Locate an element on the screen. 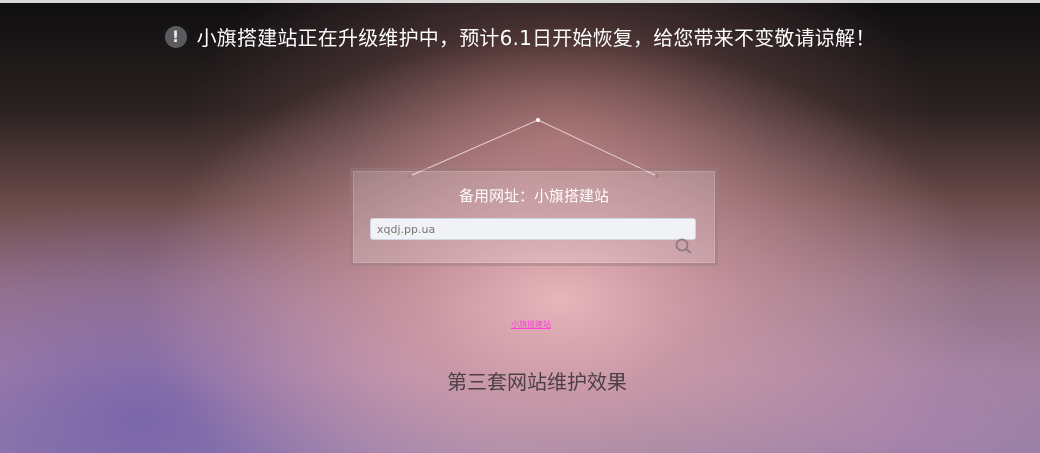  card-title: 备用网址：小旗搭建站 is located at coordinates (533, 196).